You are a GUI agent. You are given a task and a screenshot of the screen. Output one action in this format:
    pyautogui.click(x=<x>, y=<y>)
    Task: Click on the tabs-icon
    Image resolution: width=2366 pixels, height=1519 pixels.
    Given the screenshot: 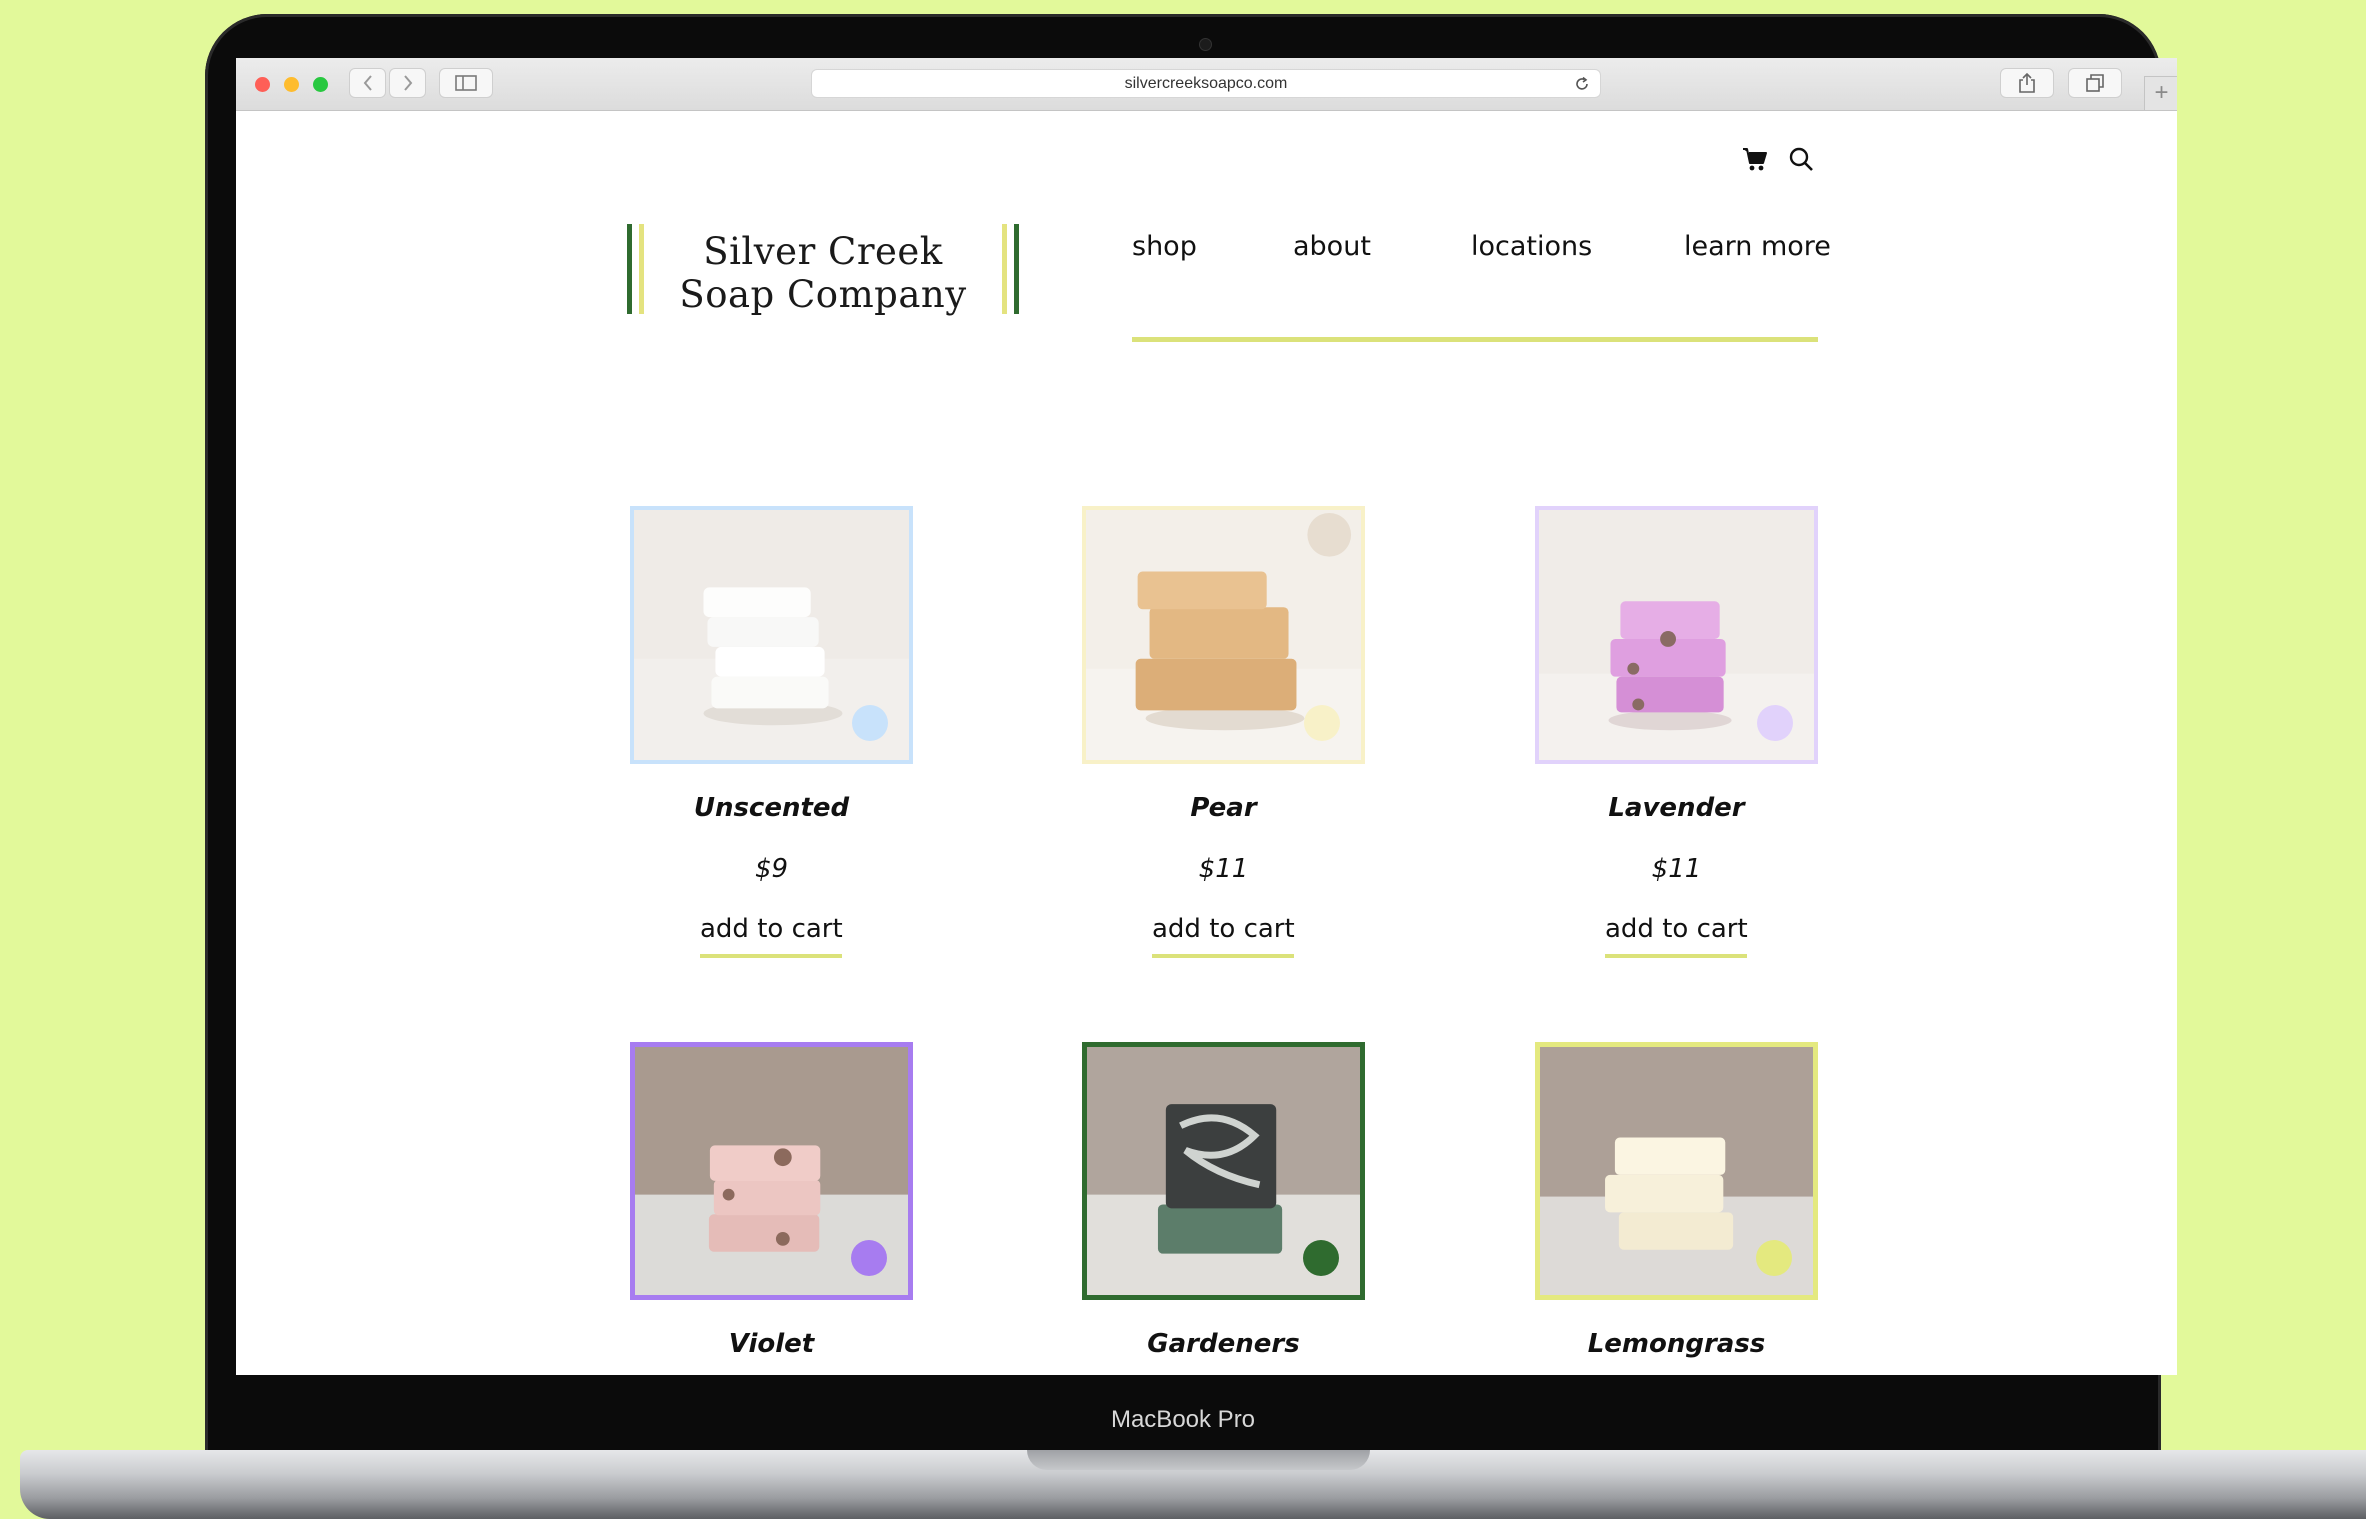 What is the action you would take?
    pyautogui.click(x=2095, y=83)
    